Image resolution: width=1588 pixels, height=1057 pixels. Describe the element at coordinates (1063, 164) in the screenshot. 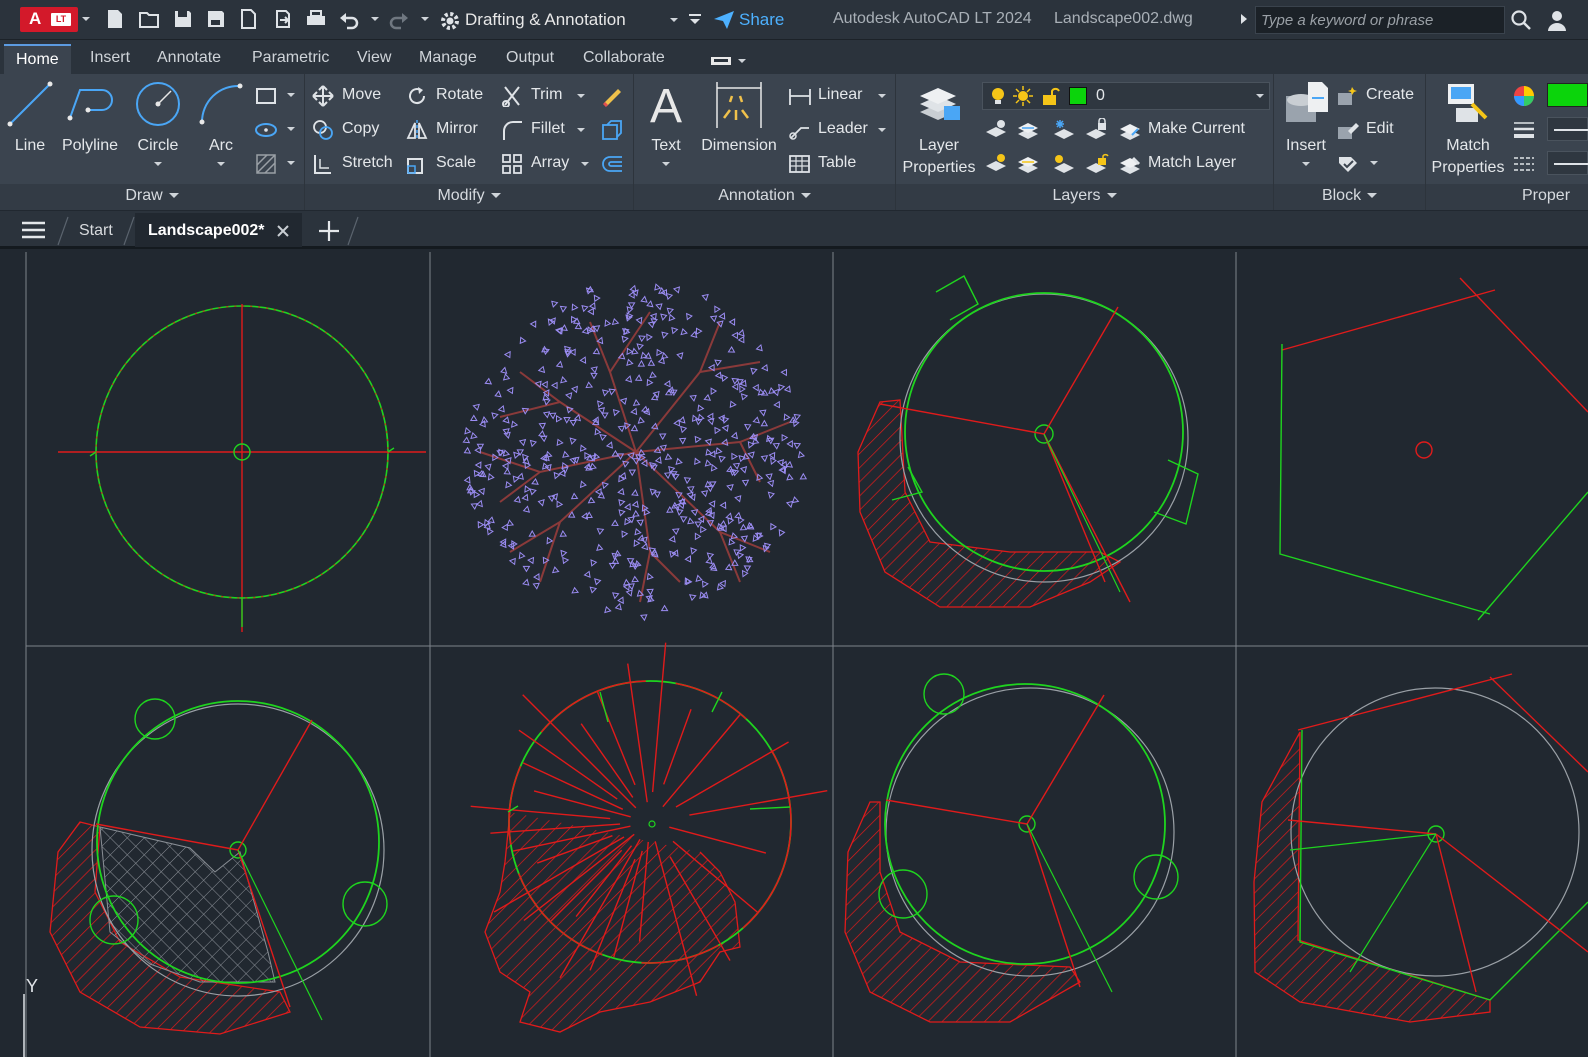

I see `layer-thaw-icon` at that location.